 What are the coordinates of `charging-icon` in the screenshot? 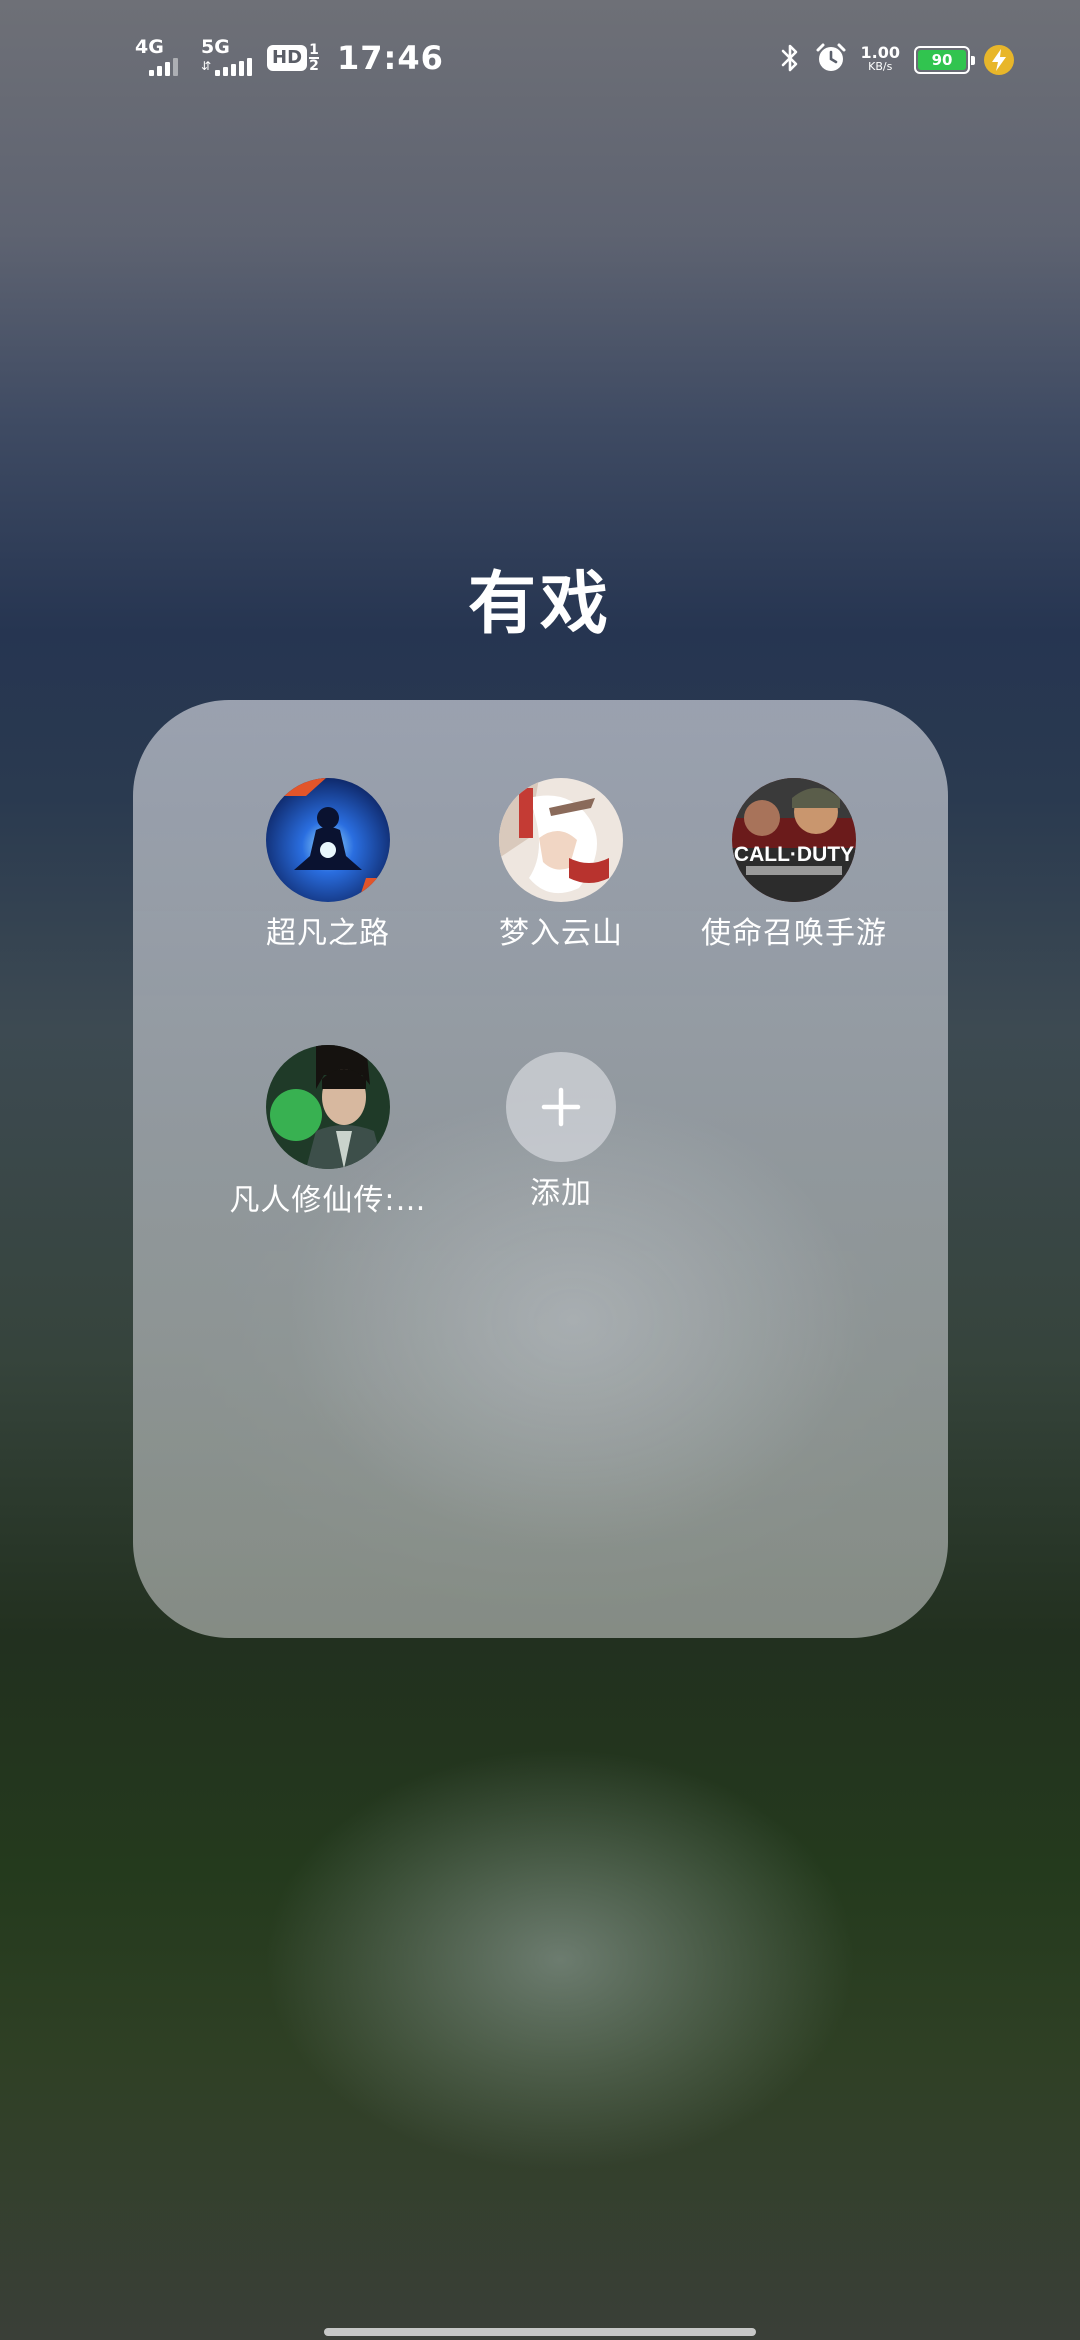 It's located at (999, 60).